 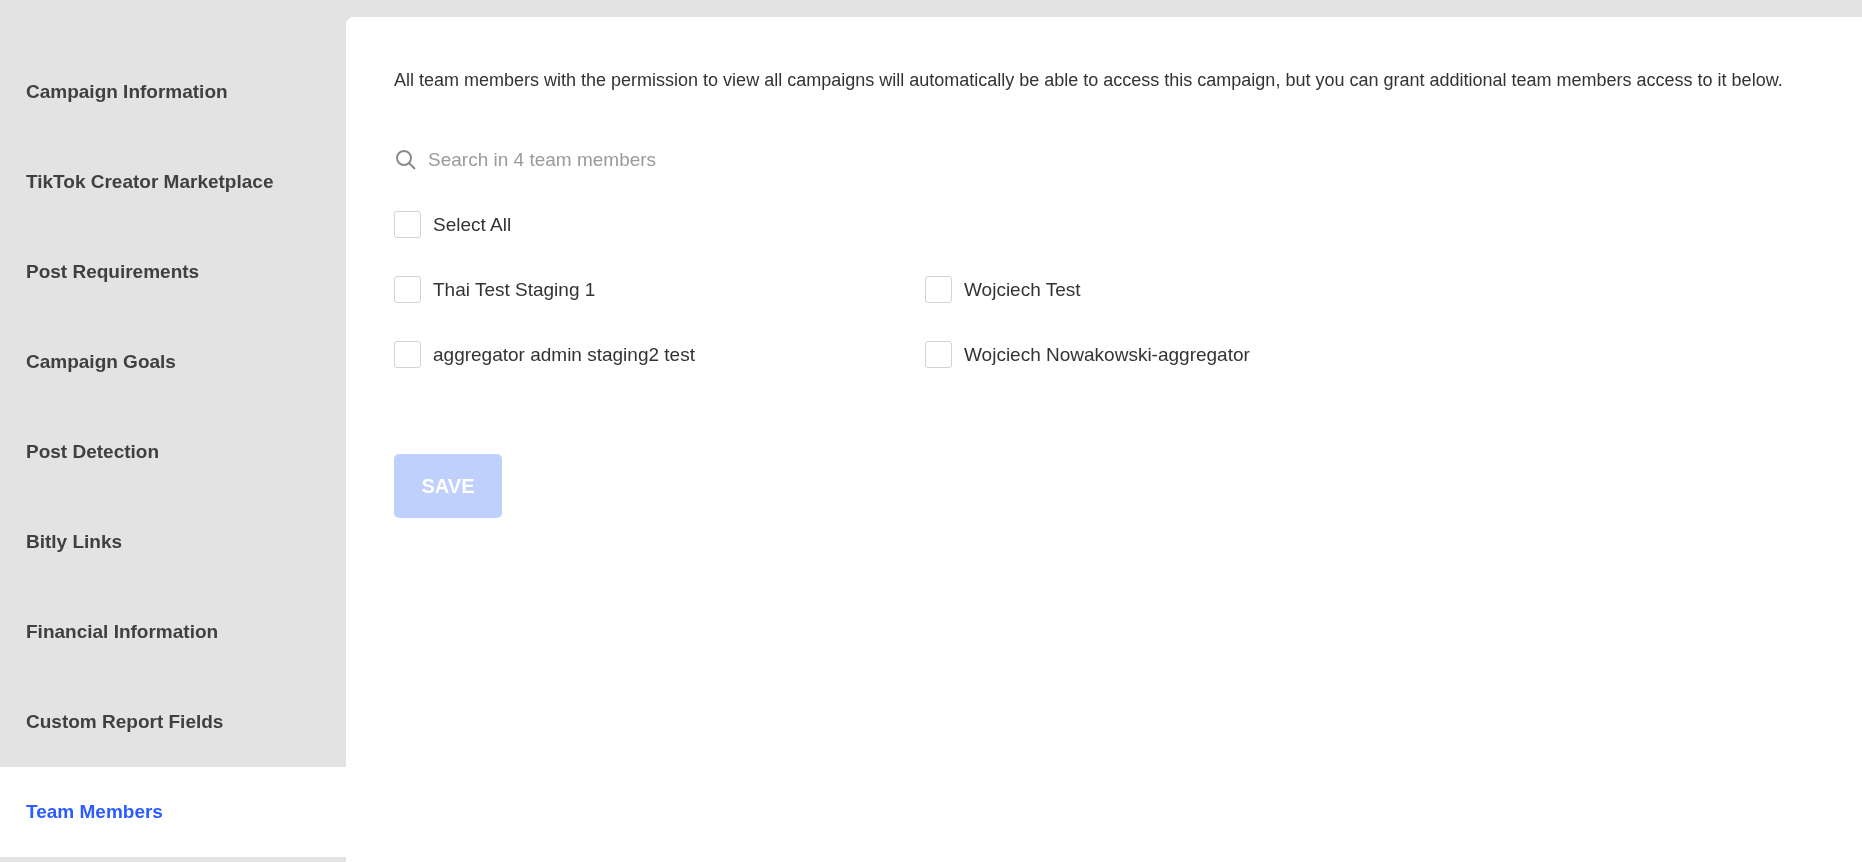 What do you see at coordinates (173, 542) in the screenshot?
I see `sidebar-item: Bitly Links` at bounding box center [173, 542].